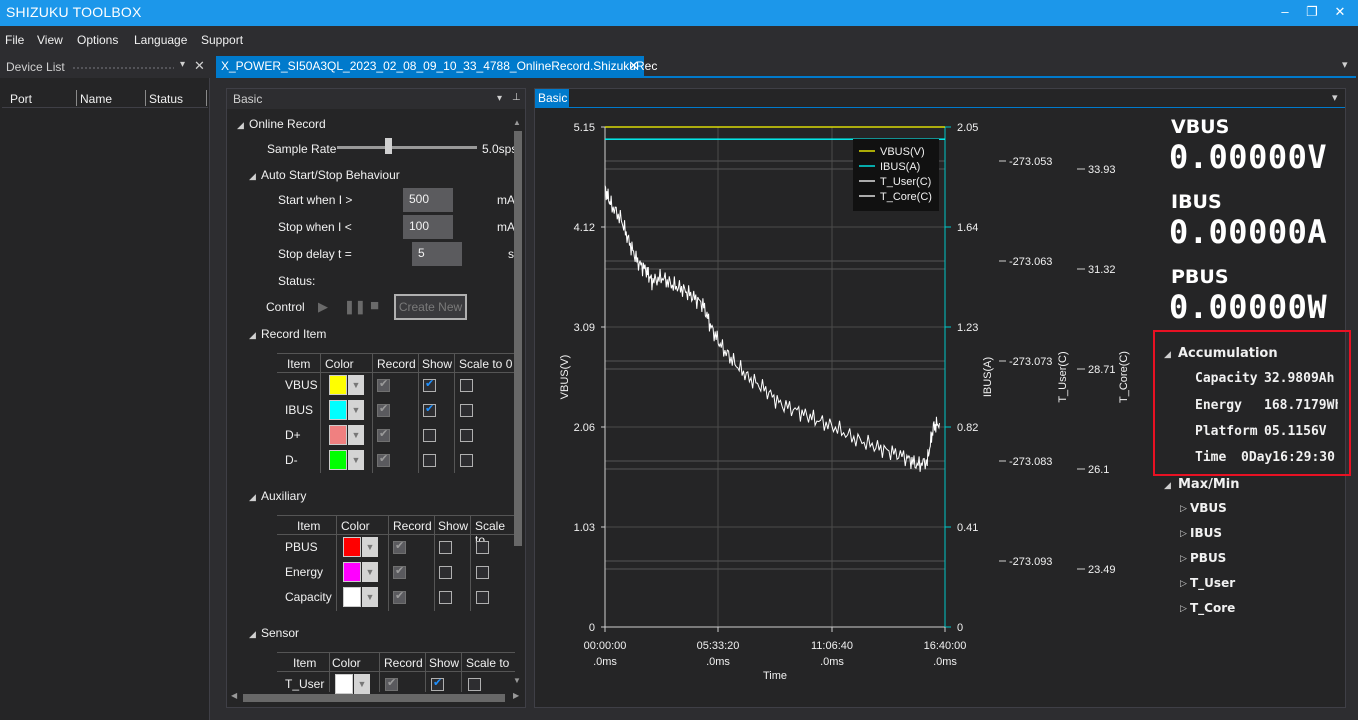 The height and width of the screenshot is (720, 1358). Describe the element at coordinates (160, 40) in the screenshot. I see `menu-language: Language` at that location.